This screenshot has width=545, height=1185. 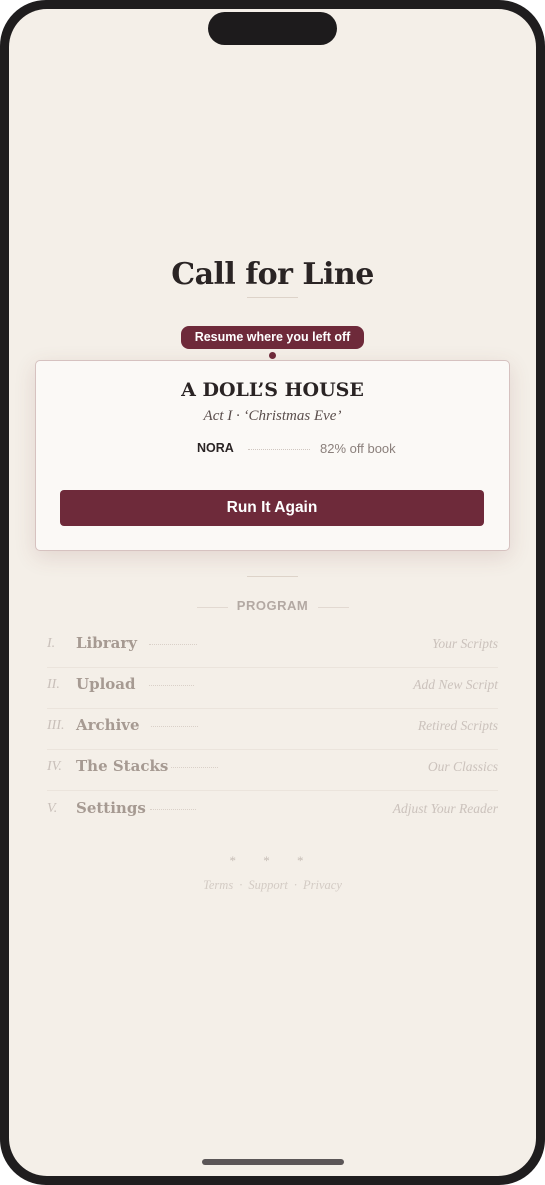 I want to click on menu-item-subtitle: Adjust Your Reader, so click(x=445, y=808).